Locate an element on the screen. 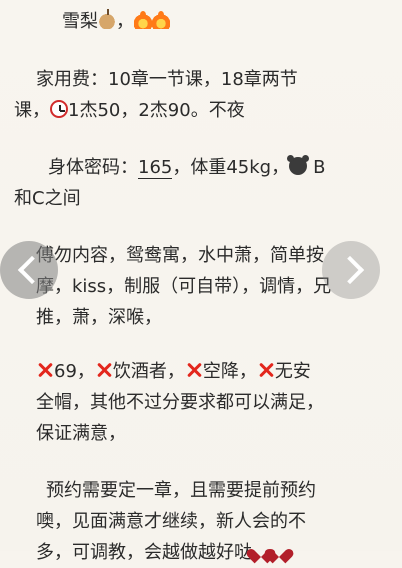 This screenshot has height=568, width=402. text-line-12: 预约需要定一章，且需要提前预约 is located at coordinates (181, 490).